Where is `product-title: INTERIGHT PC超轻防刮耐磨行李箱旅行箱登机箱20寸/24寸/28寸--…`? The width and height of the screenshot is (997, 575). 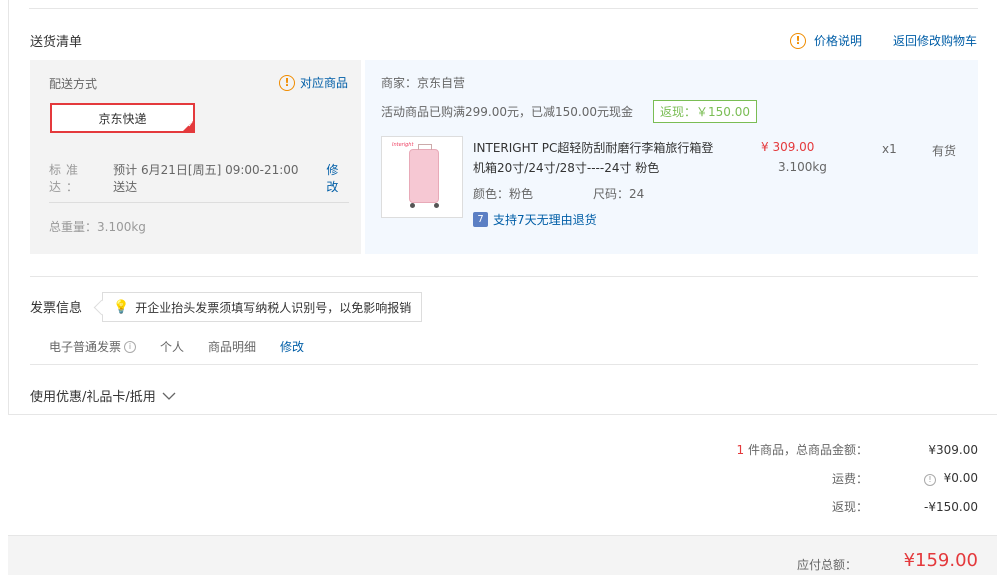
product-title: INTERIGHT PC超轻防刮耐磨行李箱旅行箱登机箱20寸/24寸/28寸--… is located at coordinates (595, 158).